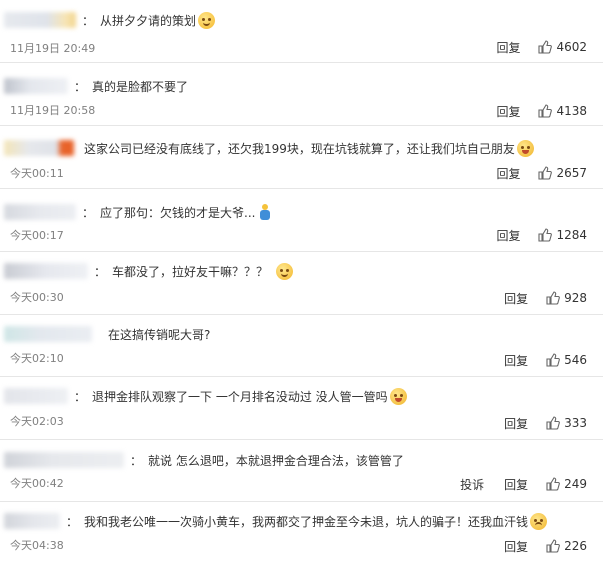  Describe the element at coordinates (240, 396) in the screenshot. I see `comment-text: 退押金排队观察了一下 一个月排名没动过 没人管一管吗` at that location.